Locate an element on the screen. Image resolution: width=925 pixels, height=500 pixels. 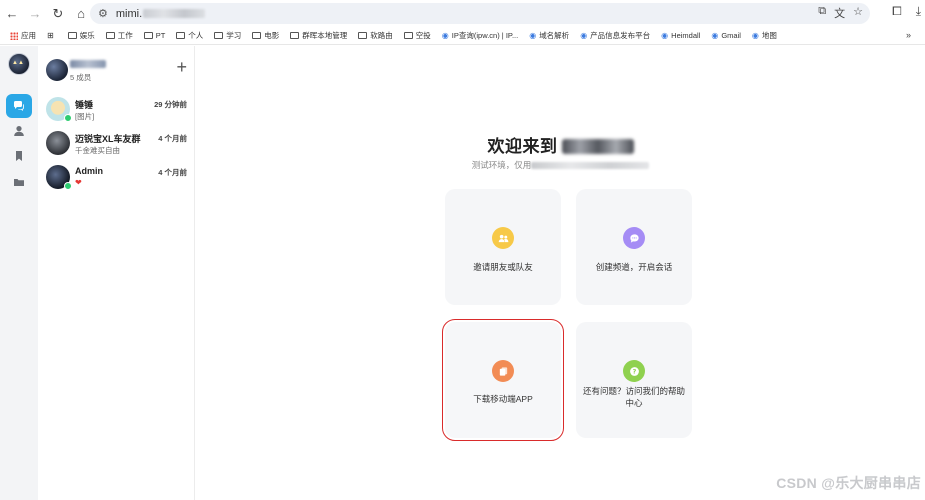
download-app-icon is located at coordinates (503, 371).